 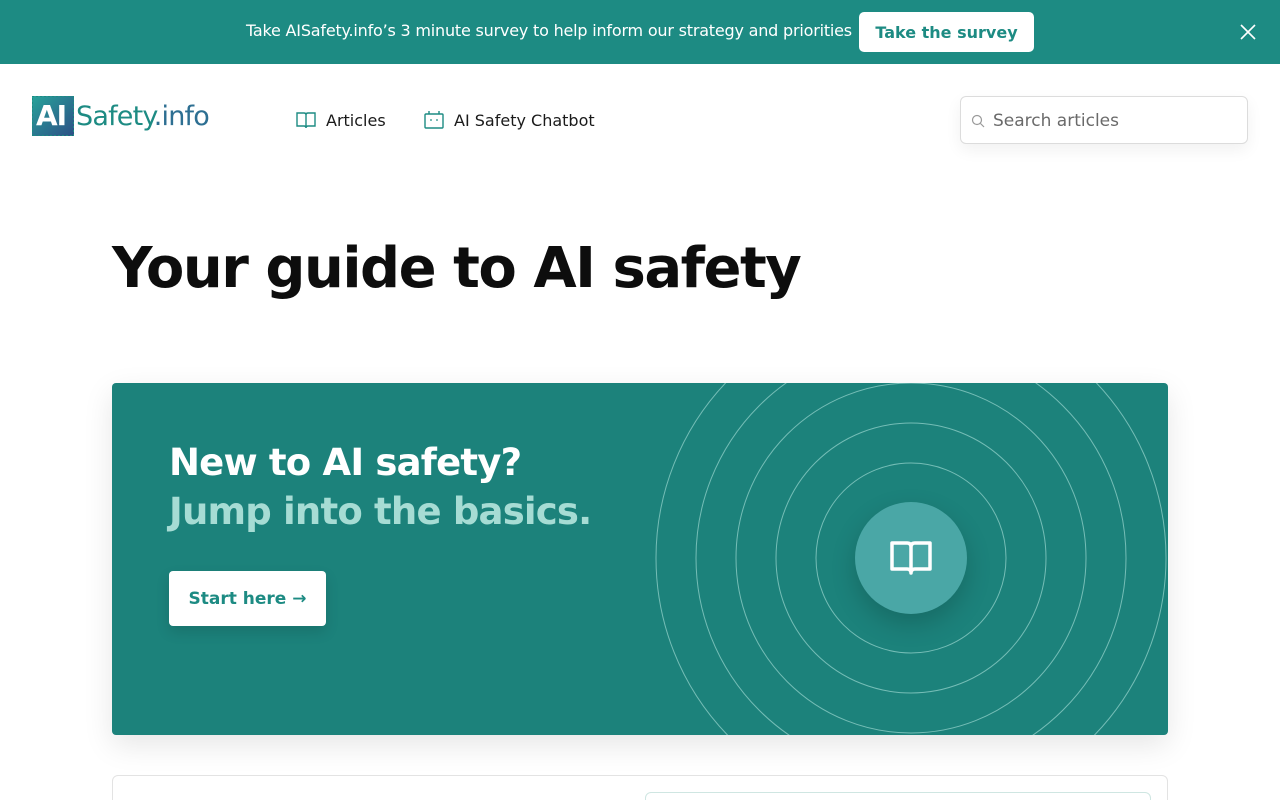 I want to click on open-book-icon, so click(x=911, y=558).